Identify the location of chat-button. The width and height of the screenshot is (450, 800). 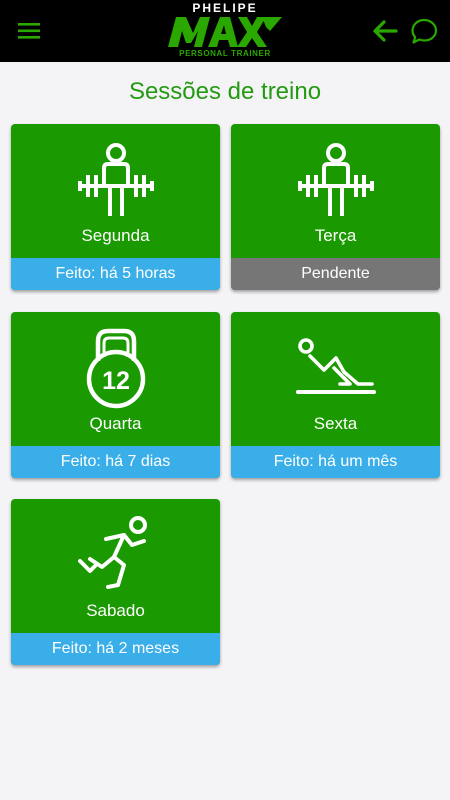
(424, 31).